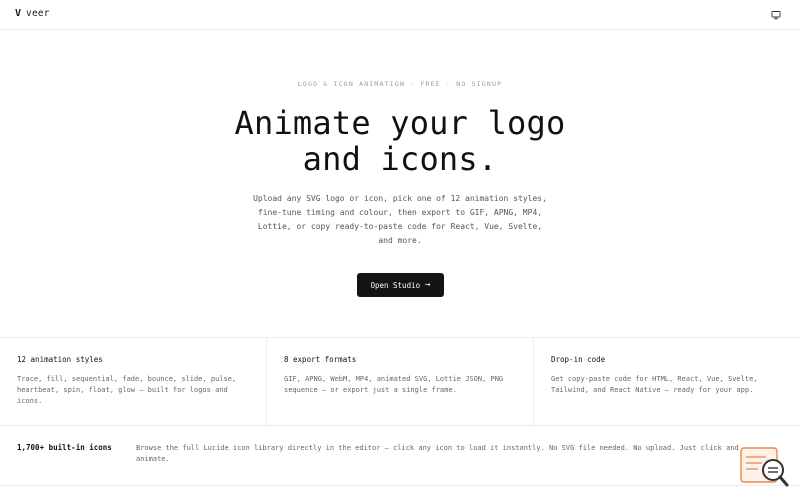 This screenshot has height=500, width=800. I want to click on display-mode-button, so click(776, 15).